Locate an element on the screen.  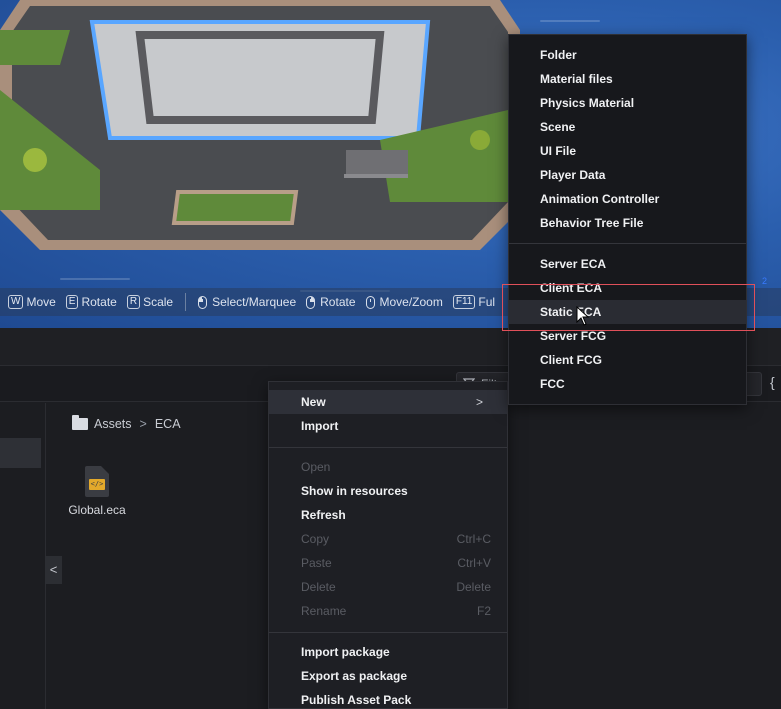
breadcrumb-eca: ECA is located at coordinates (168, 424).